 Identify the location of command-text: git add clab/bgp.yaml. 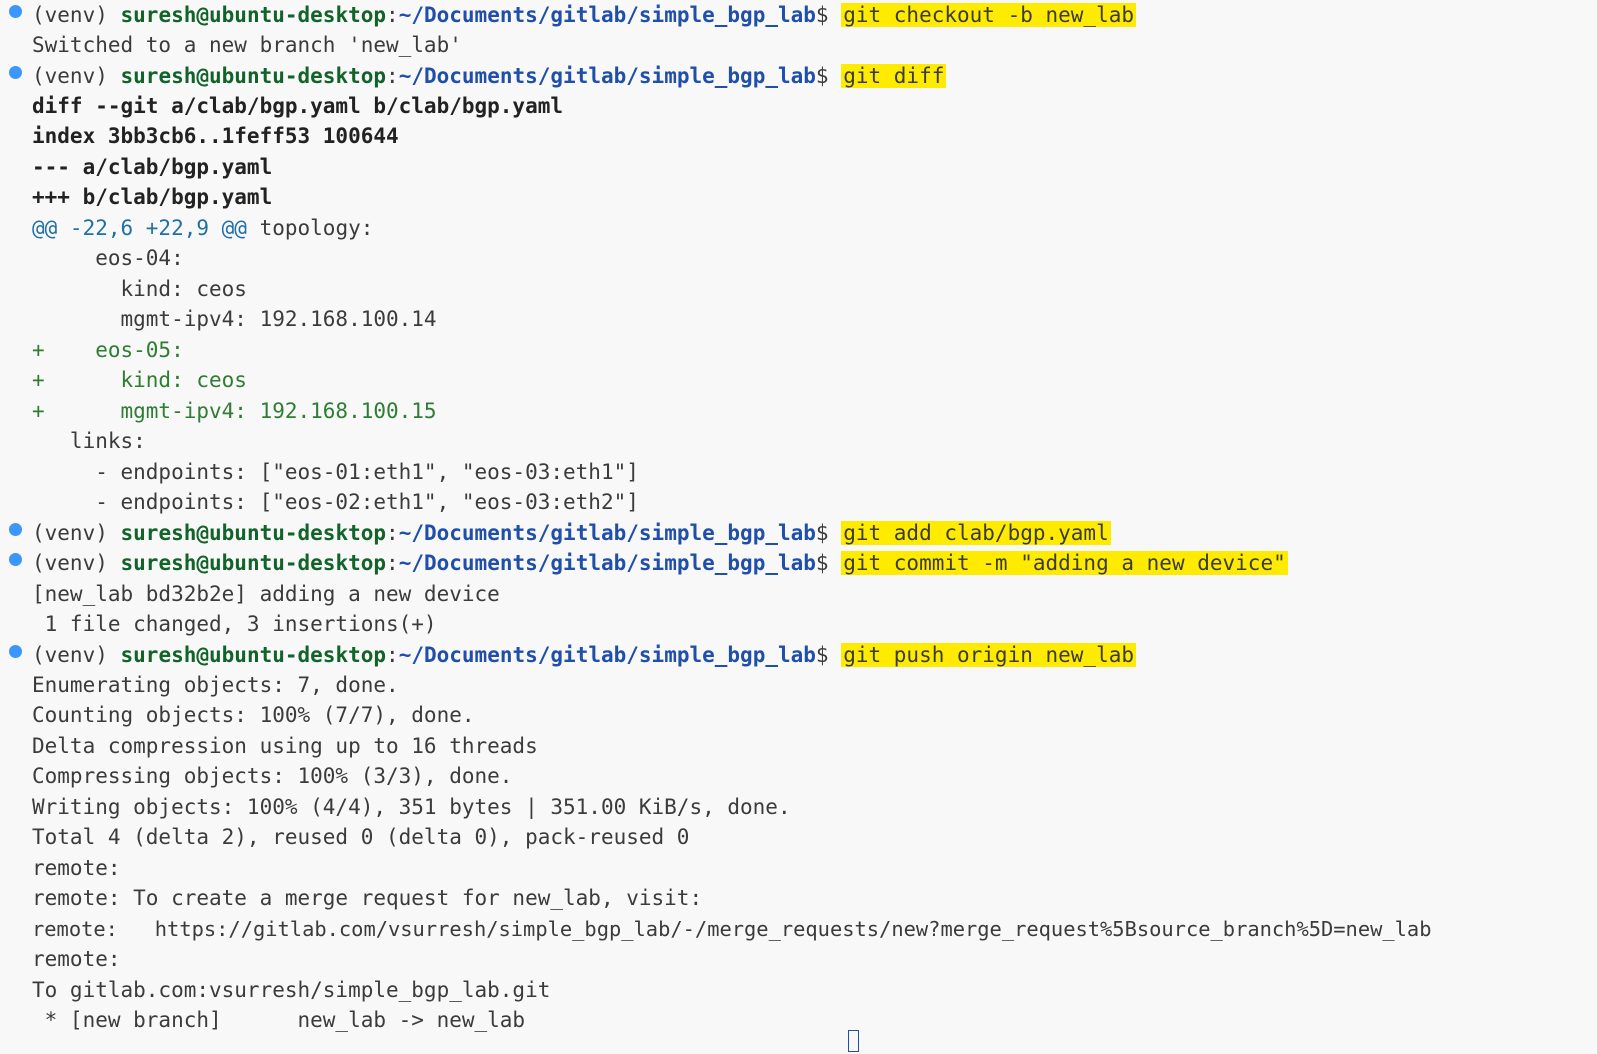
(976, 533).